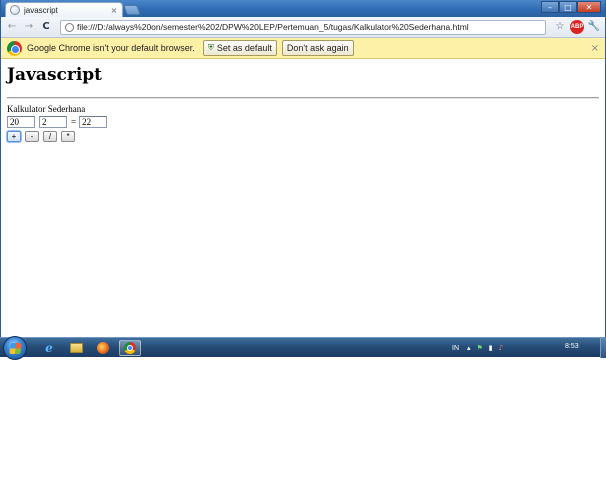 This screenshot has height=480, width=606. What do you see at coordinates (41, 10) in the screenshot?
I see `tab-title: javascript` at bounding box center [41, 10].